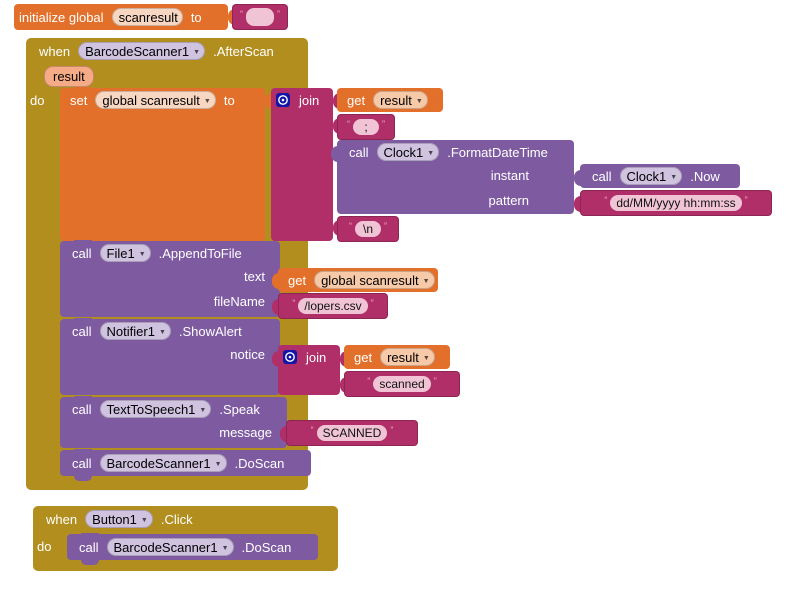 The height and width of the screenshot is (590, 797). What do you see at coordinates (363, 357) in the screenshot?
I see `get-keyword: get` at bounding box center [363, 357].